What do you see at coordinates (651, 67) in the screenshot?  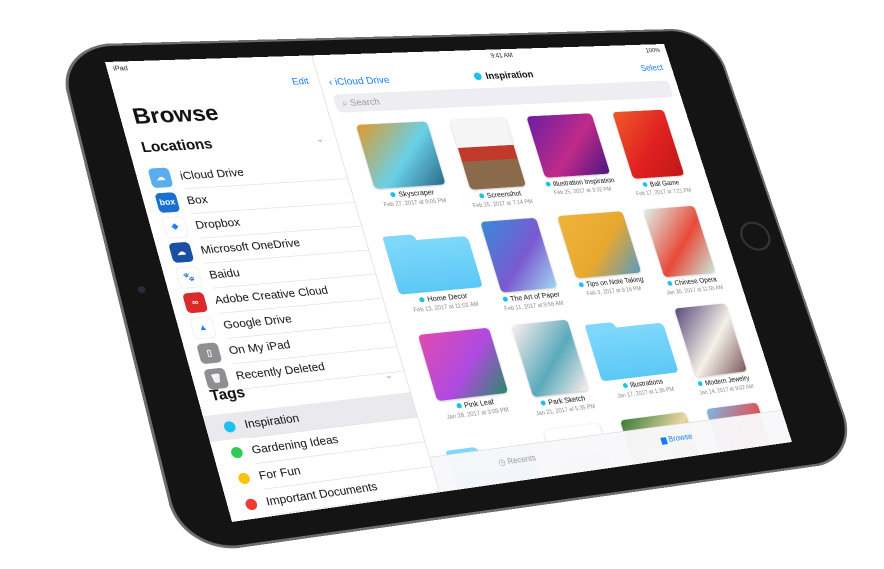 I see `select-button: Select` at bounding box center [651, 67].